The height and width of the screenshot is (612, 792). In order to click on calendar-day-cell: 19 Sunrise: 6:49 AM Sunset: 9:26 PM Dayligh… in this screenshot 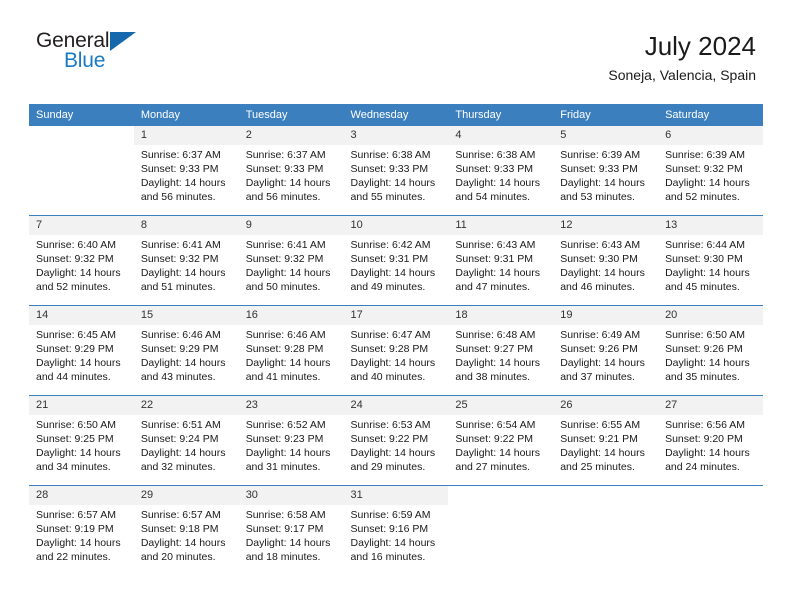, I will do `click(606, 350)`.